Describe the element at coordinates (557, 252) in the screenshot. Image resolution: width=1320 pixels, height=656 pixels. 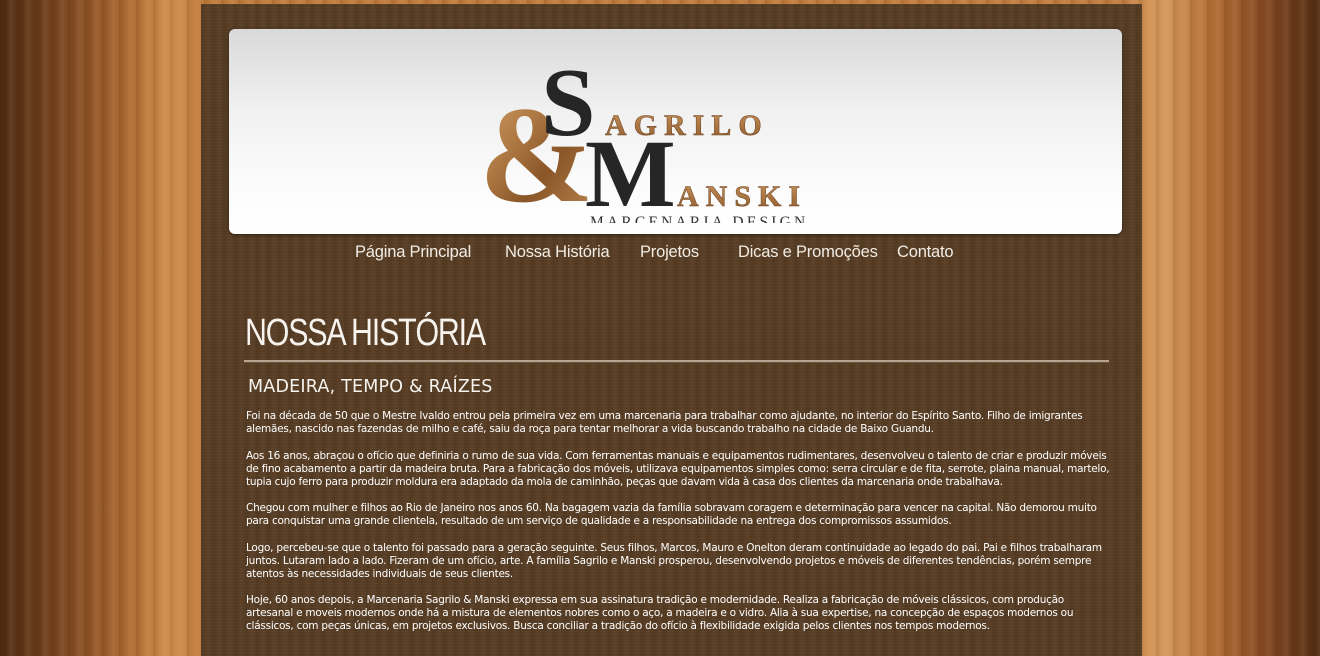
I see `nav-item-nossa-historia: Nossa História` at that location.